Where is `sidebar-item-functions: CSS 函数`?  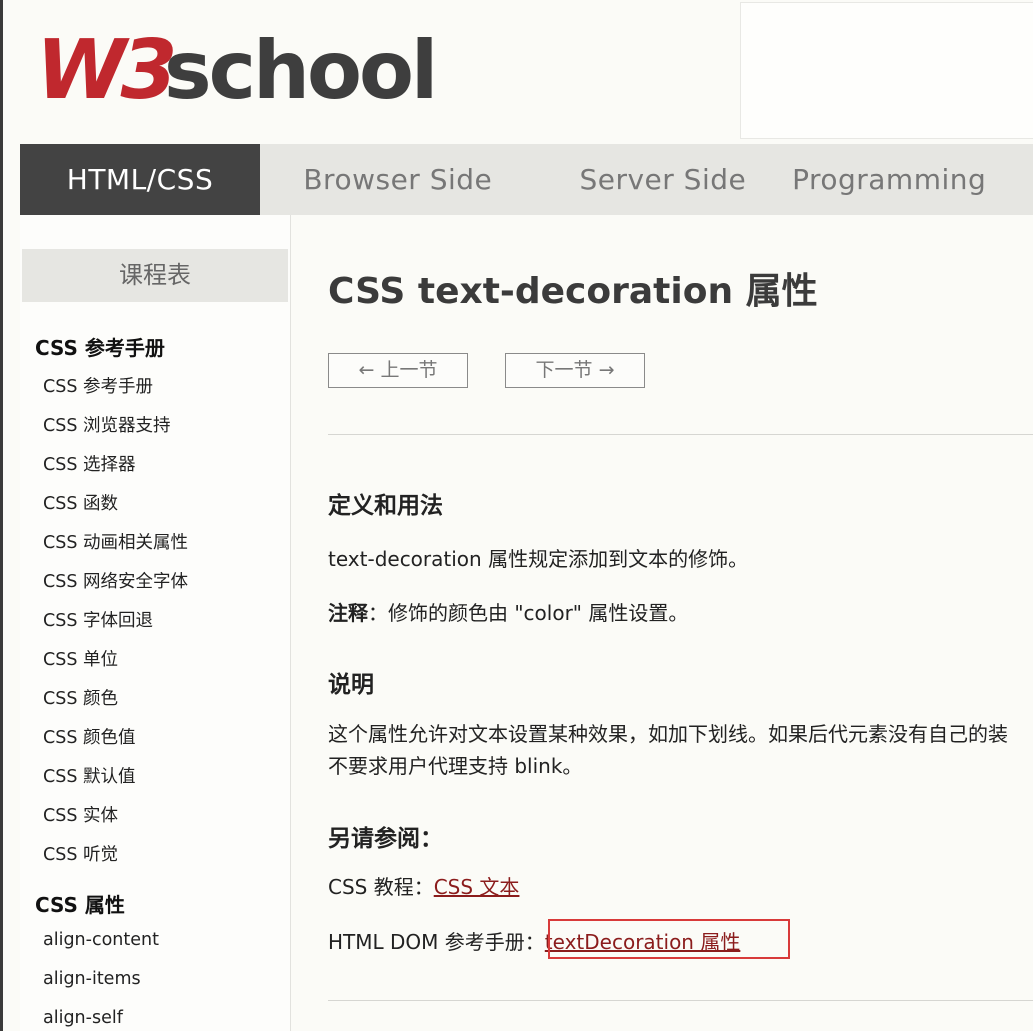 sidebar-item-functions: CSS 函数 is located at coordinates (80, 502).